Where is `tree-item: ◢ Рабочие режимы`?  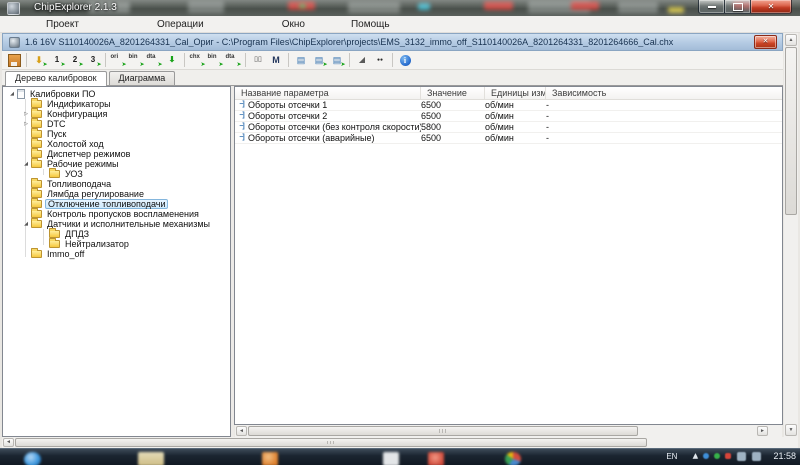
tree-item: ◢ Рабочие режимы is located at coordinates (116, 163).